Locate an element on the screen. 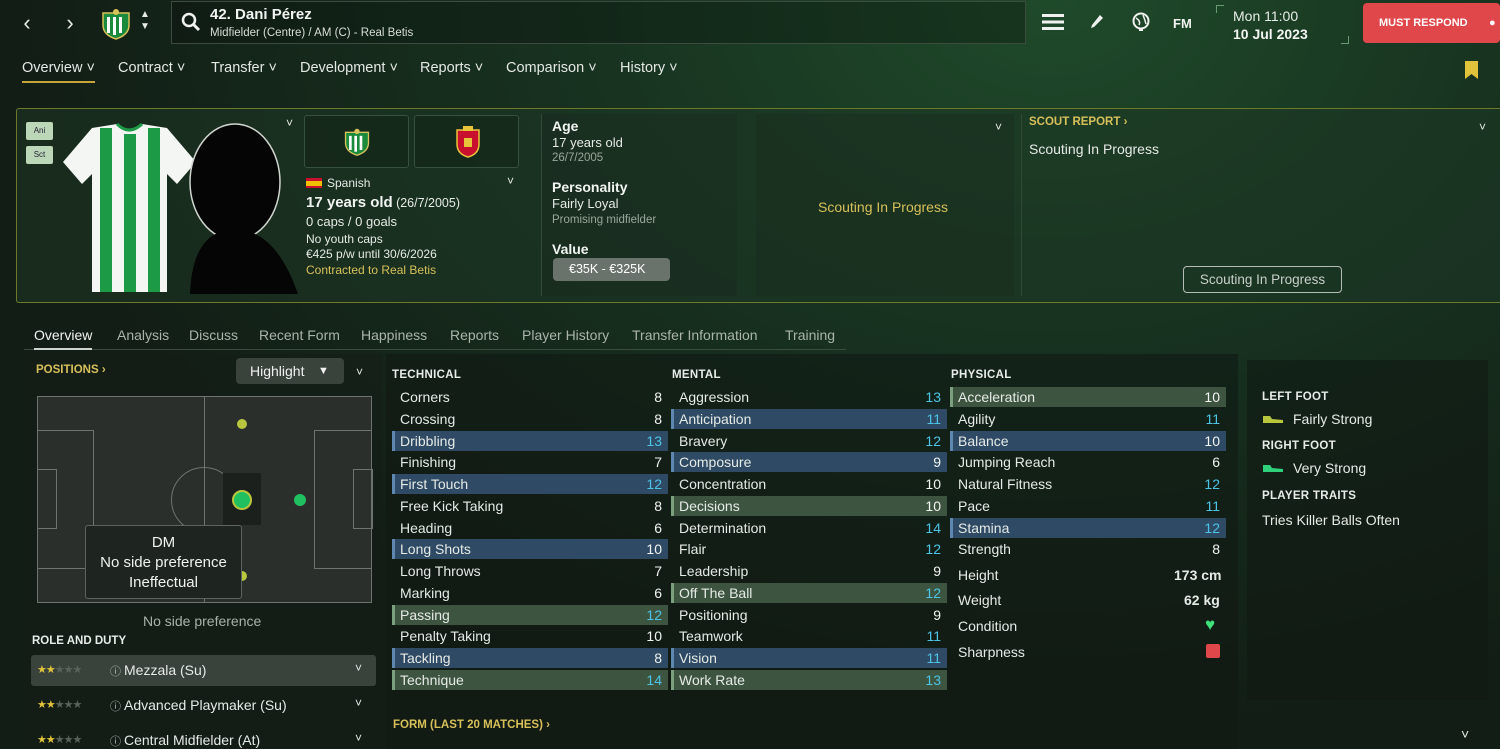  attribute-row: Crossing 8 is located at coordinates (530, 419).